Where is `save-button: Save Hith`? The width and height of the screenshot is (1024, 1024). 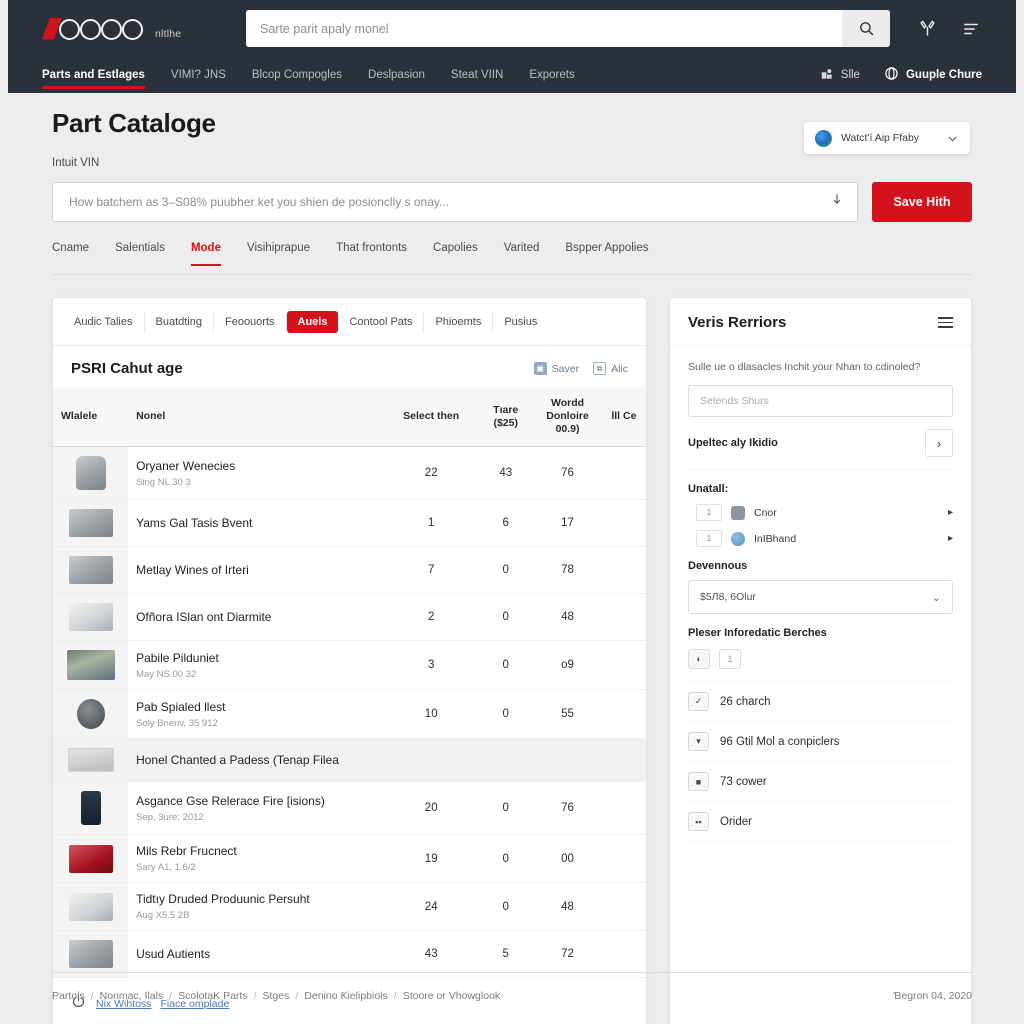 save-button: Save Hith is located at coordinates (922, 202).